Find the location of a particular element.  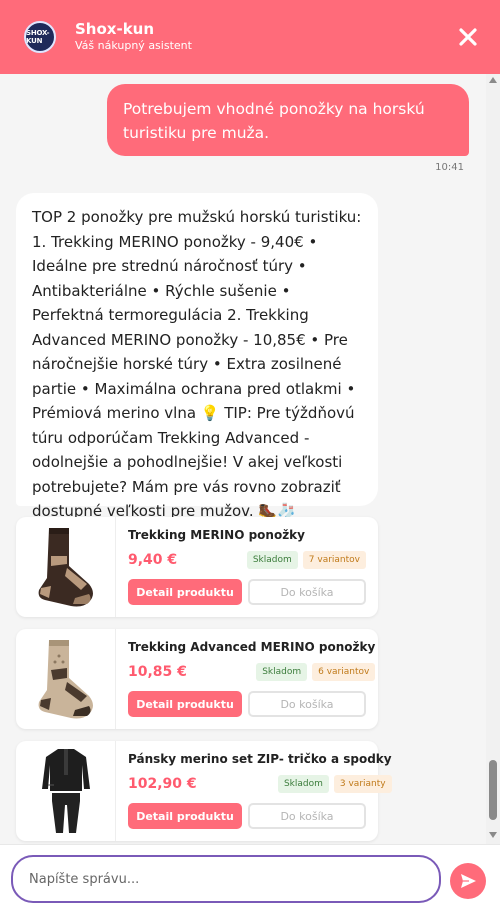

close-icon is located at coordinates (468, 37).